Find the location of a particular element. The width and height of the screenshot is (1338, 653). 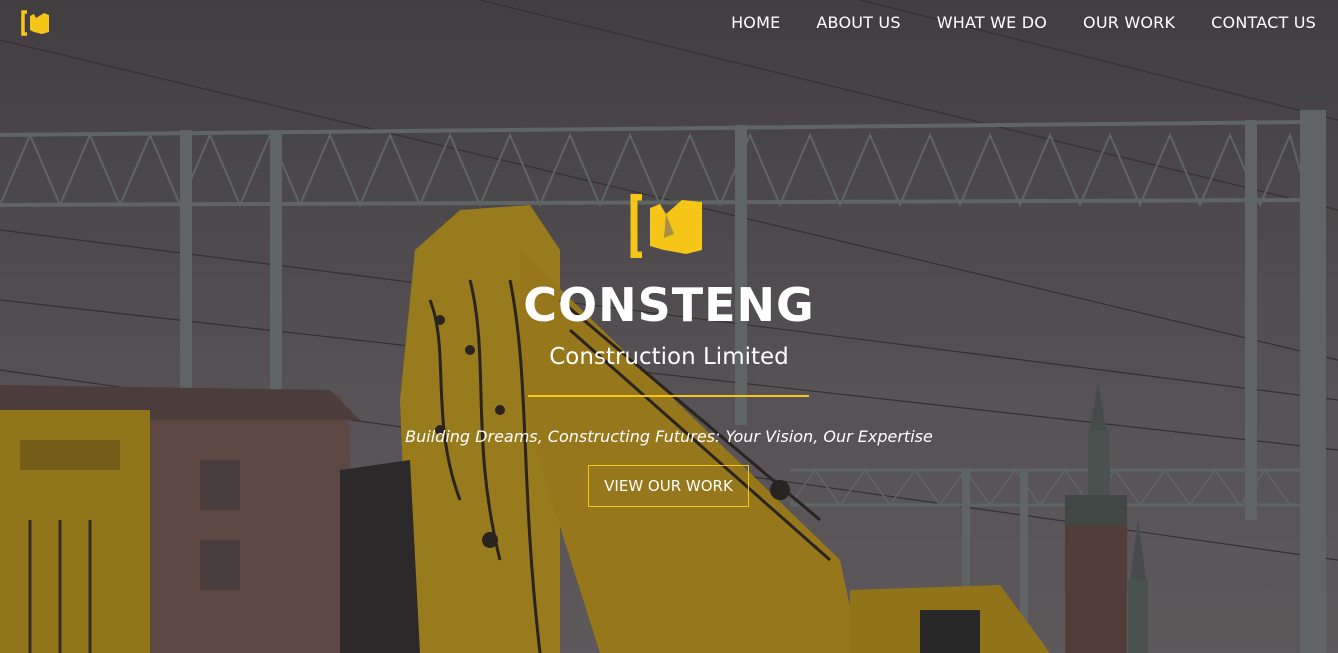

nav-link-our-work: OUR WORK is located at coordinates (1129, 22).